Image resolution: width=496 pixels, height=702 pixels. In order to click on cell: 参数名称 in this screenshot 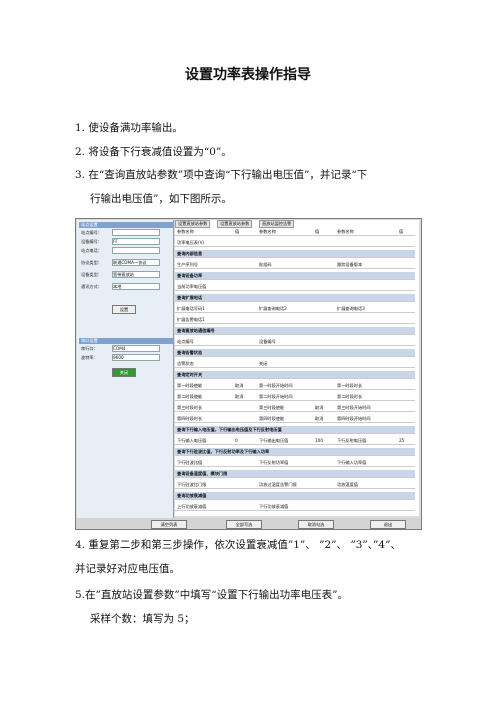, I will do `click(345, 231)`.